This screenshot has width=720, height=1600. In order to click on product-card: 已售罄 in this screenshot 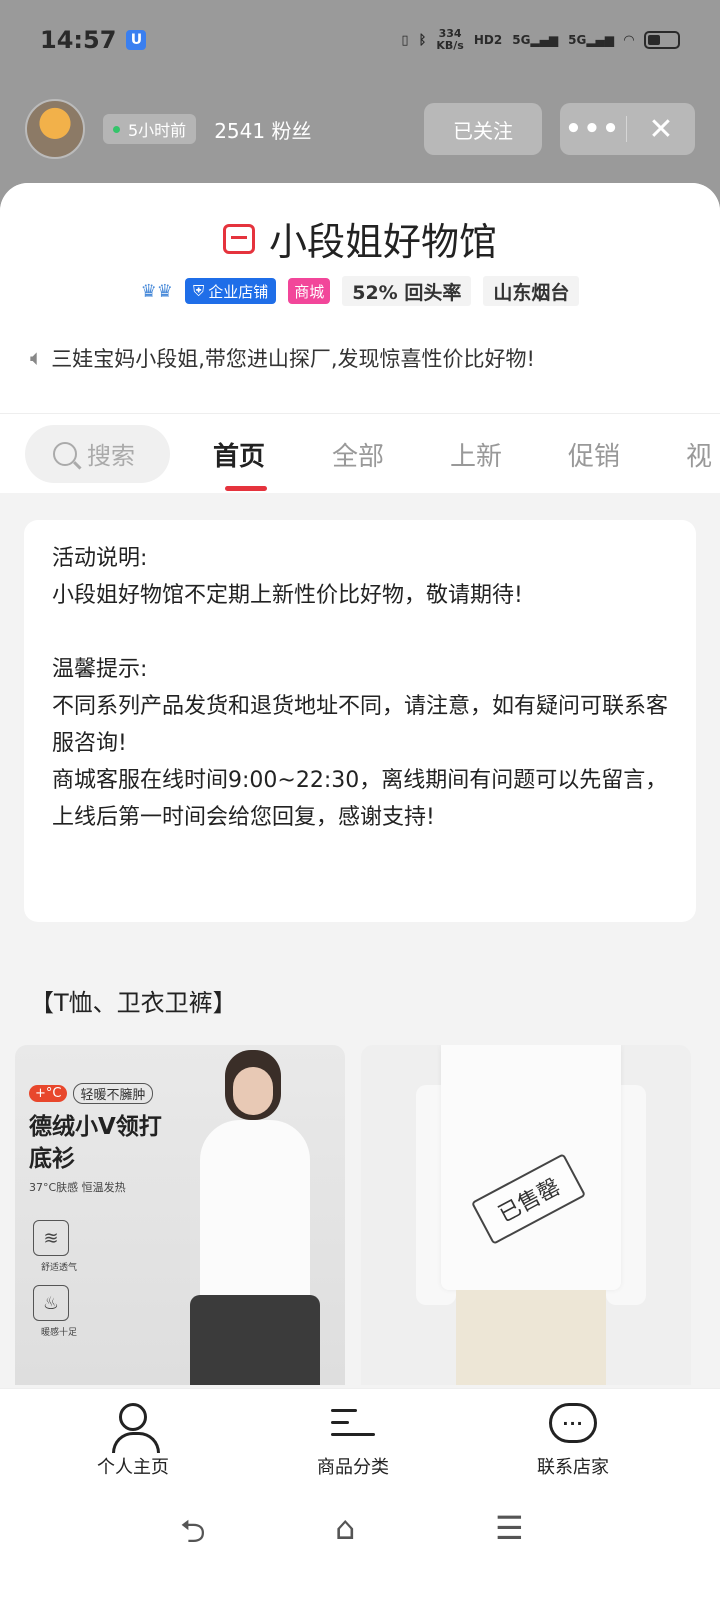, I will do `click(526, 1215)`.